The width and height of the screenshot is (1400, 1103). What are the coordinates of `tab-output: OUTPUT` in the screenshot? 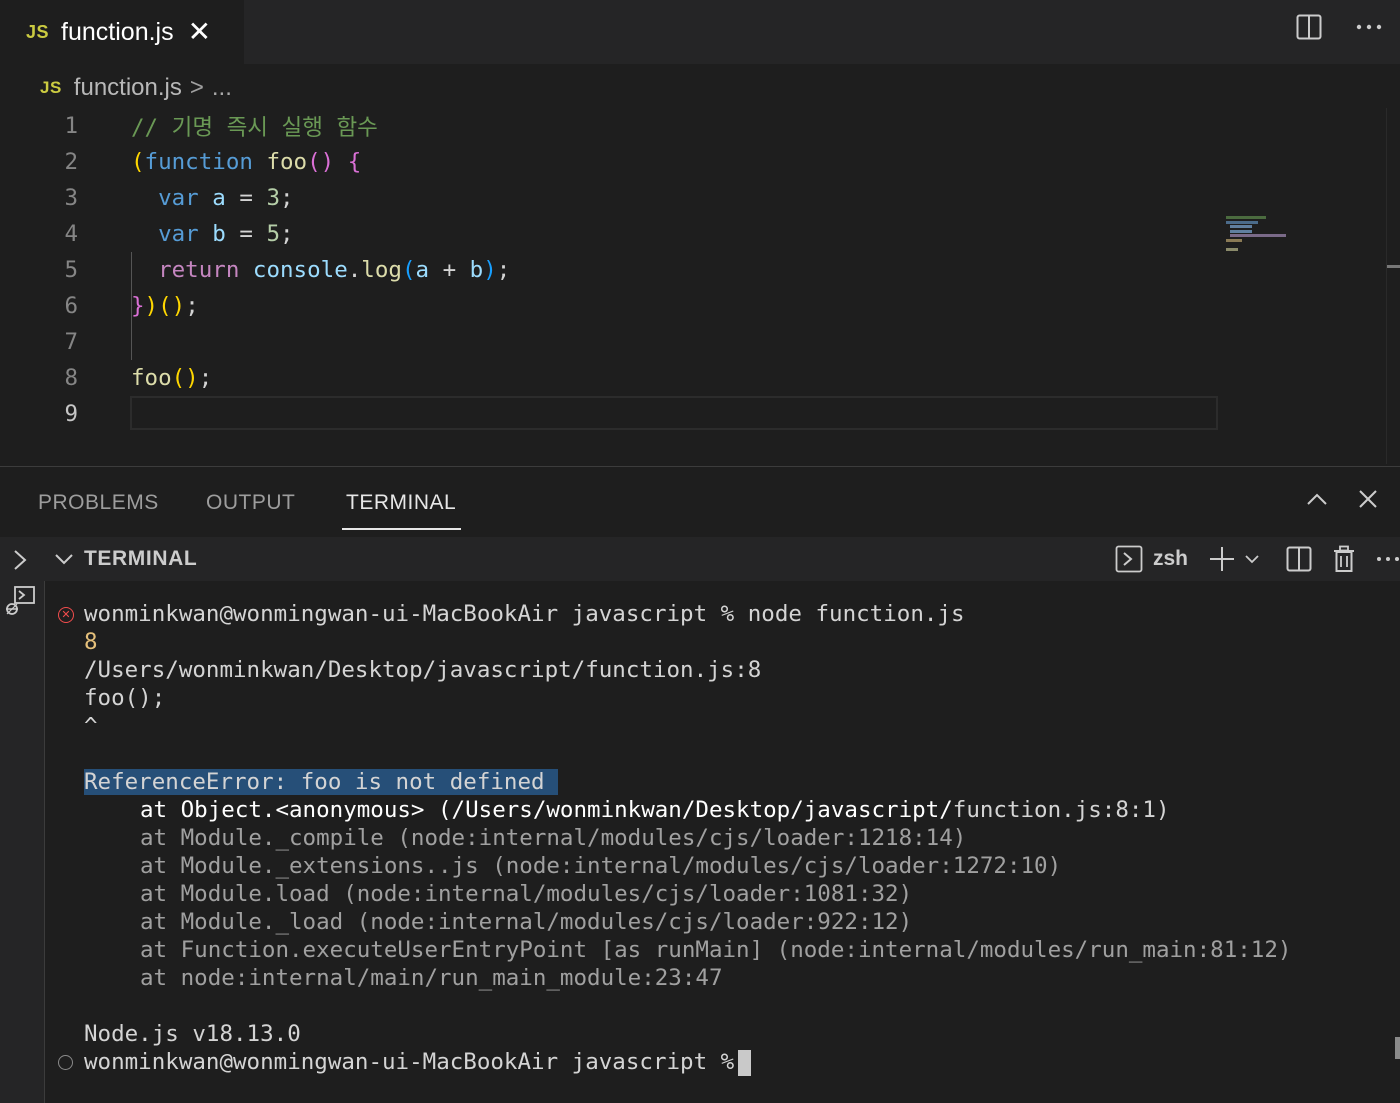 It's located at (250, 503).